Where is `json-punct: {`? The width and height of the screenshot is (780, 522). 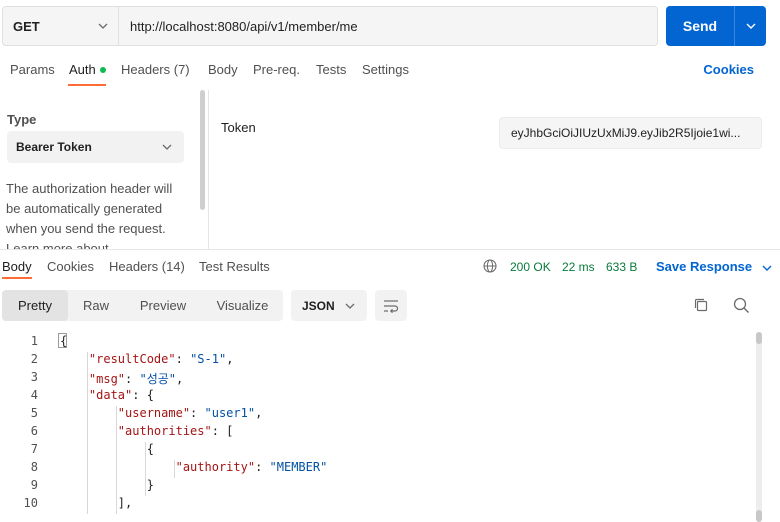 json-punct: { is located at coordinates (107, 449).